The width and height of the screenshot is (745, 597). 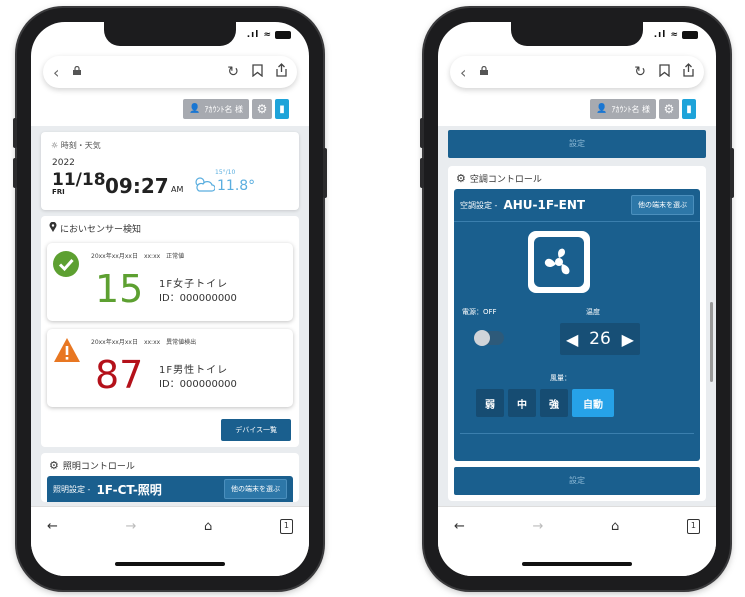 I want to click on battery-icon, so click(x=283, y=34).